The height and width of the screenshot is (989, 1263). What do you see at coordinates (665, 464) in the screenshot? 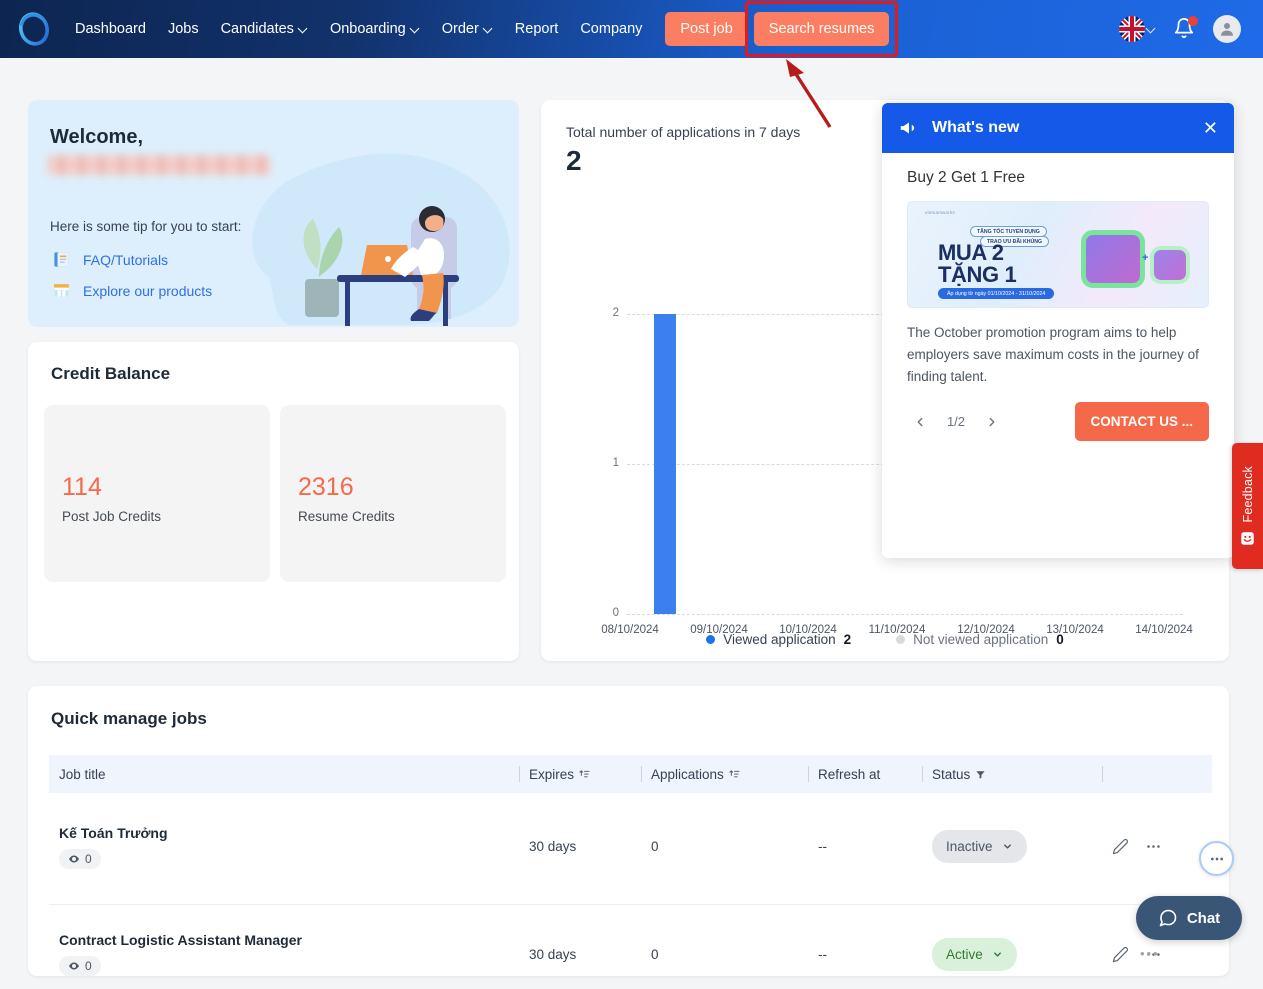
I see `bar-08-10-2024` at bounding box center [665, 464].